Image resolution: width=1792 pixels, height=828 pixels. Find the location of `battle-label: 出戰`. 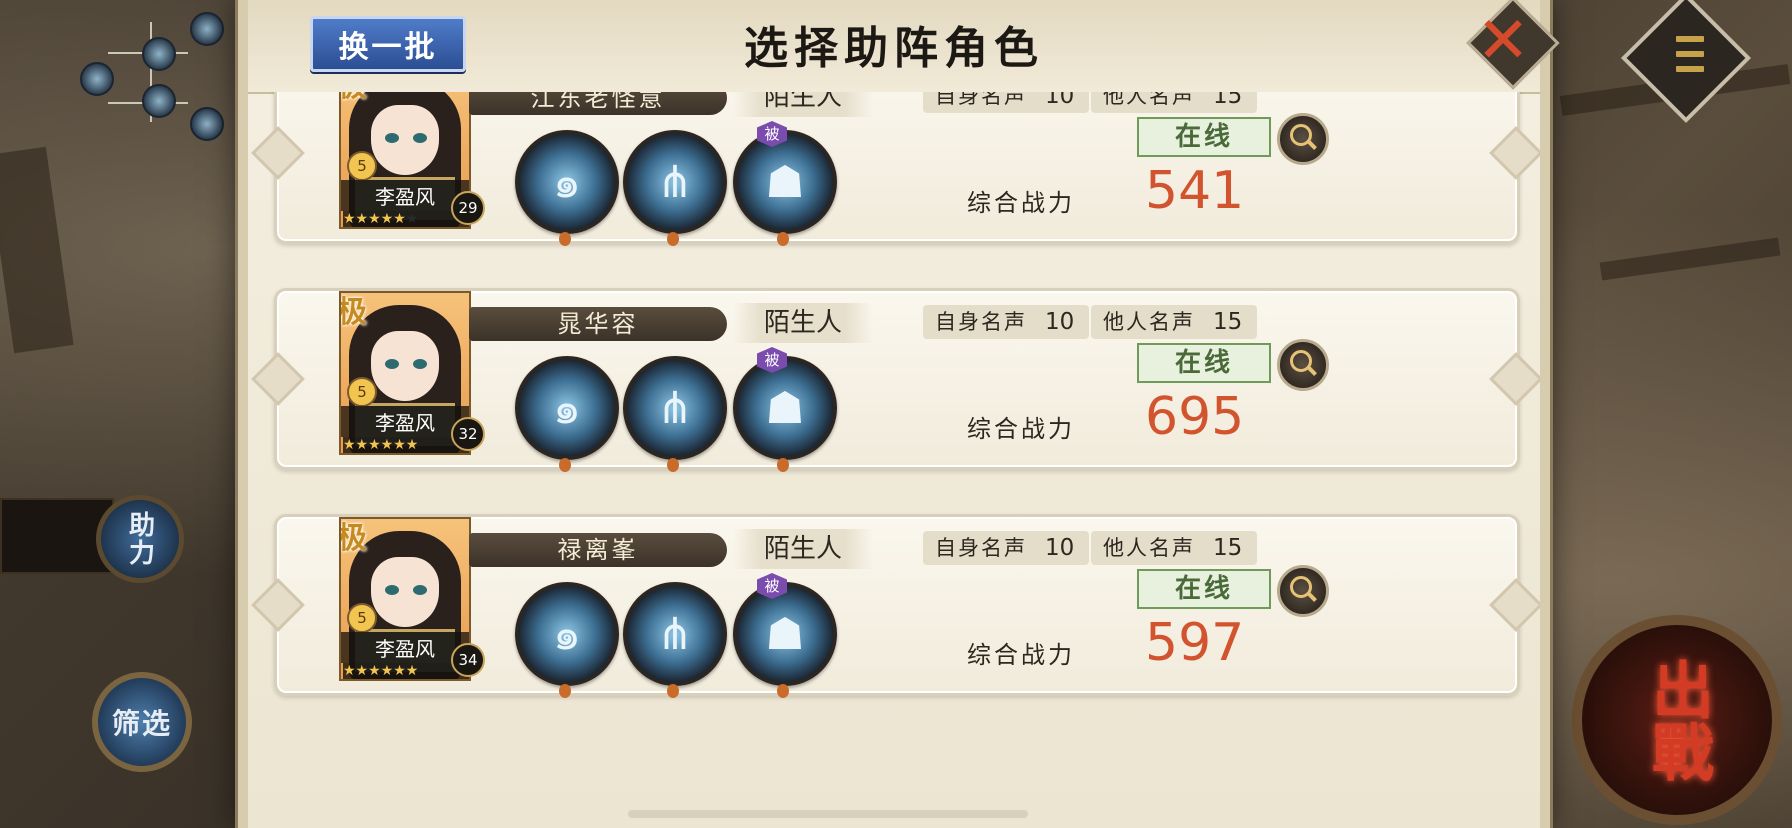

battle-label: 出戰 is located at coordinates (1677, 720).